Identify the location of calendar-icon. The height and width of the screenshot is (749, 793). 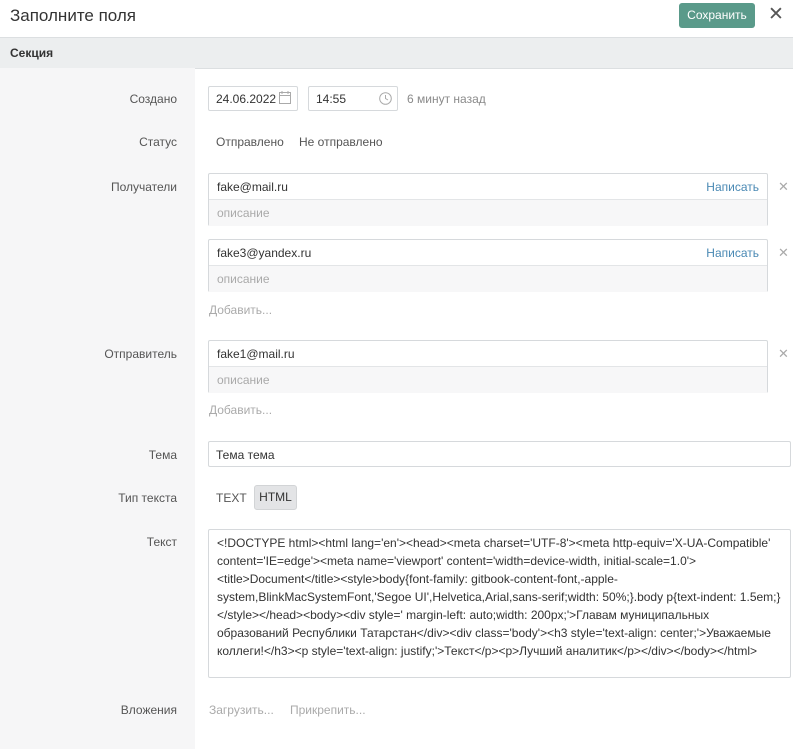
(285, 99).